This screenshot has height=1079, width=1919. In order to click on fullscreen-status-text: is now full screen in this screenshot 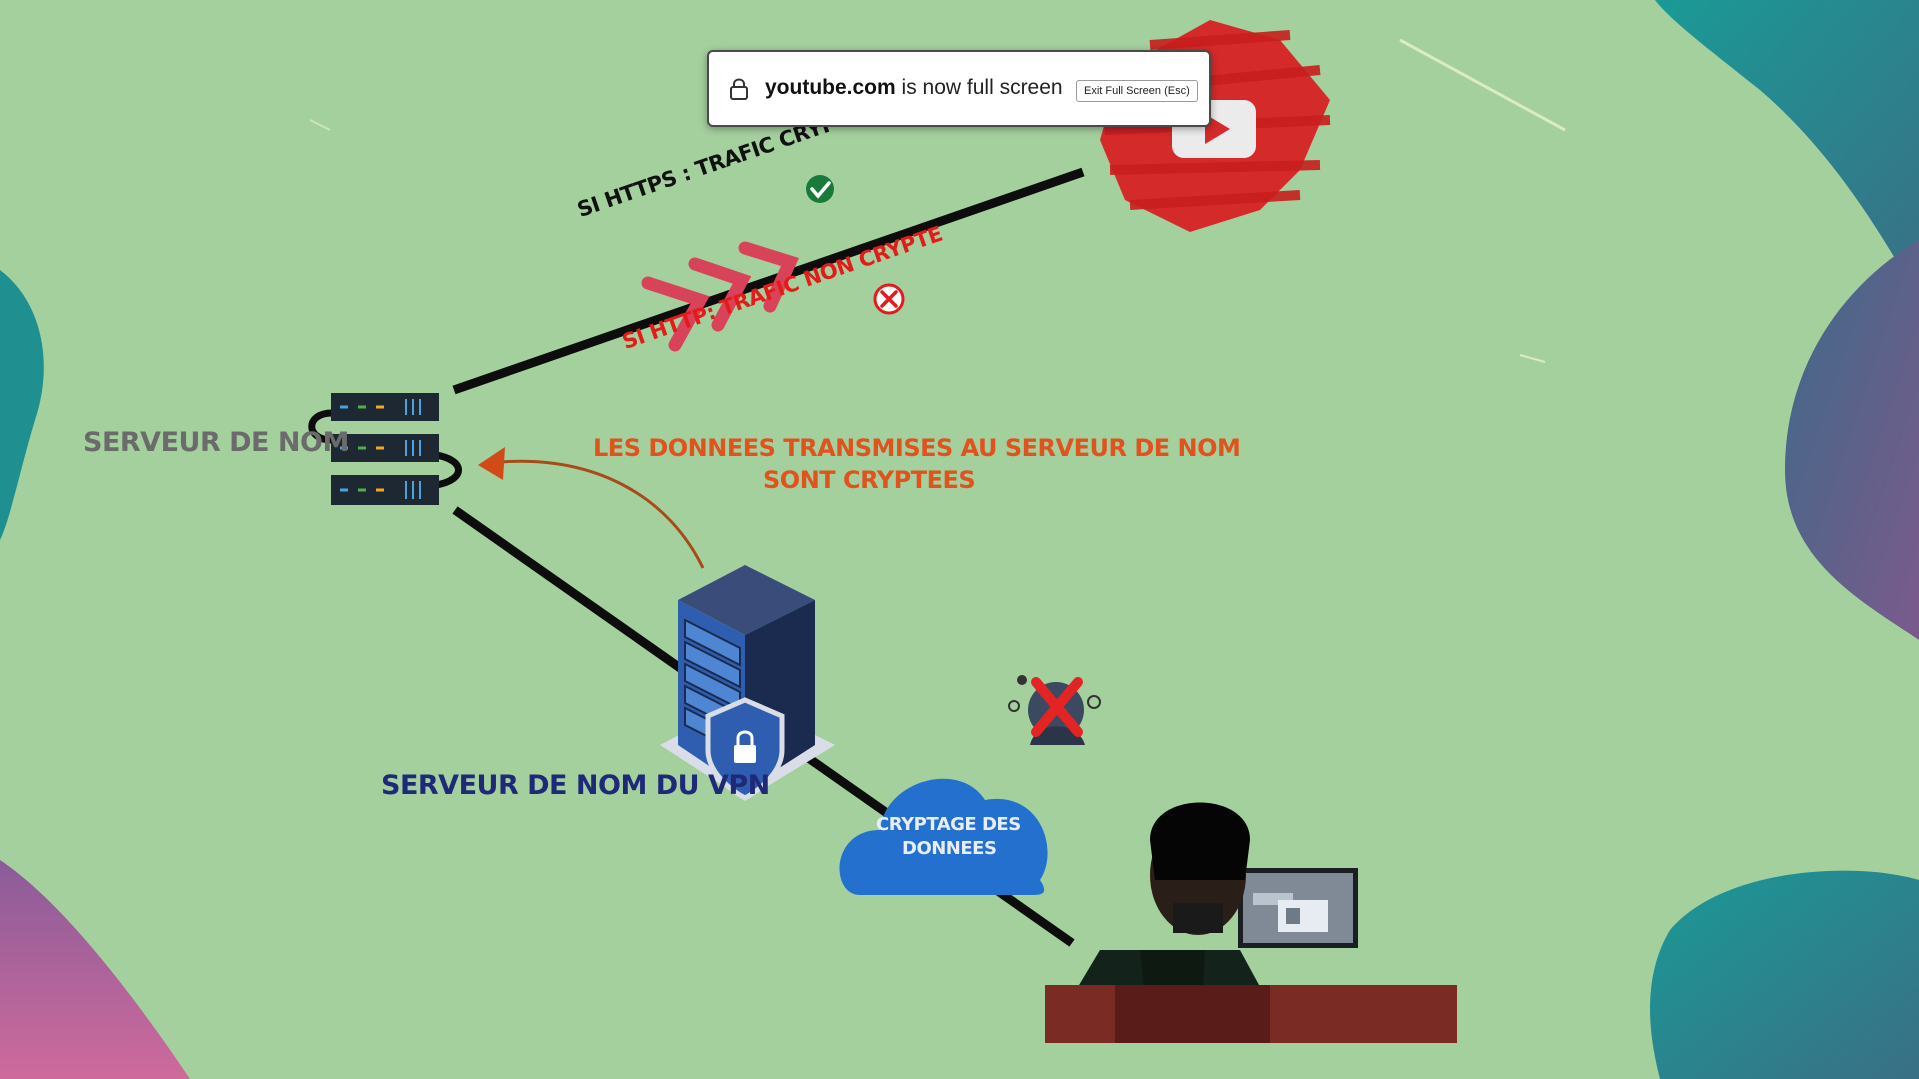, I will do `click(982, 87)`.